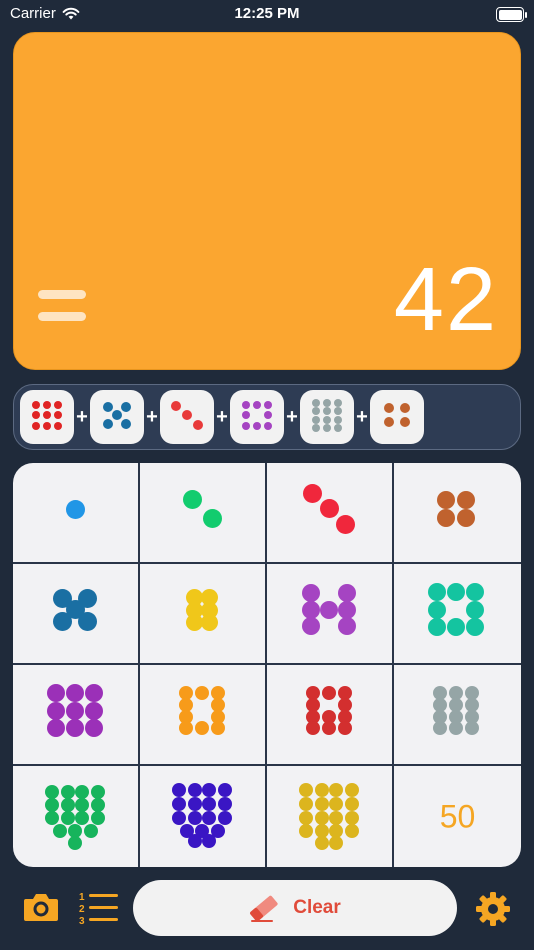 This screenshot has width=534, height=950. I want to click on clear-button: Clear, so click(295, 908).